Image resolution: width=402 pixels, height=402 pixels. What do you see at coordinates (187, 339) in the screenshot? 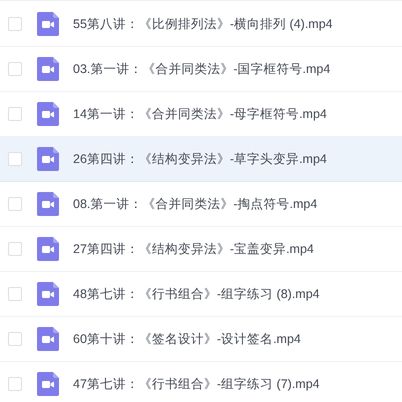
I see `file-name: 60第十讲：《签名设计》-设计签名.mp4` at bounding box center [187, 339].